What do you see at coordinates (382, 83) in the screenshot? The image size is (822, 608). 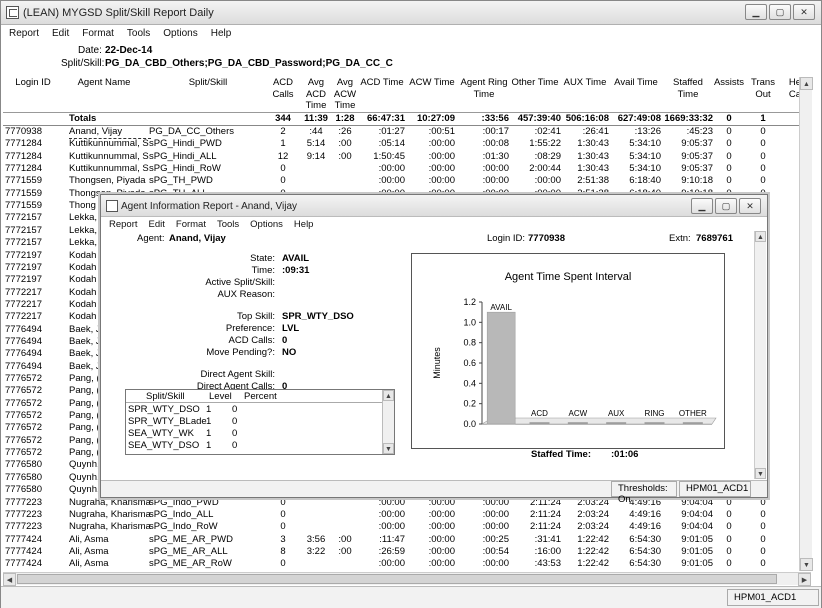 I see `col-header: ACD Time` at bounding box center [382, 83].